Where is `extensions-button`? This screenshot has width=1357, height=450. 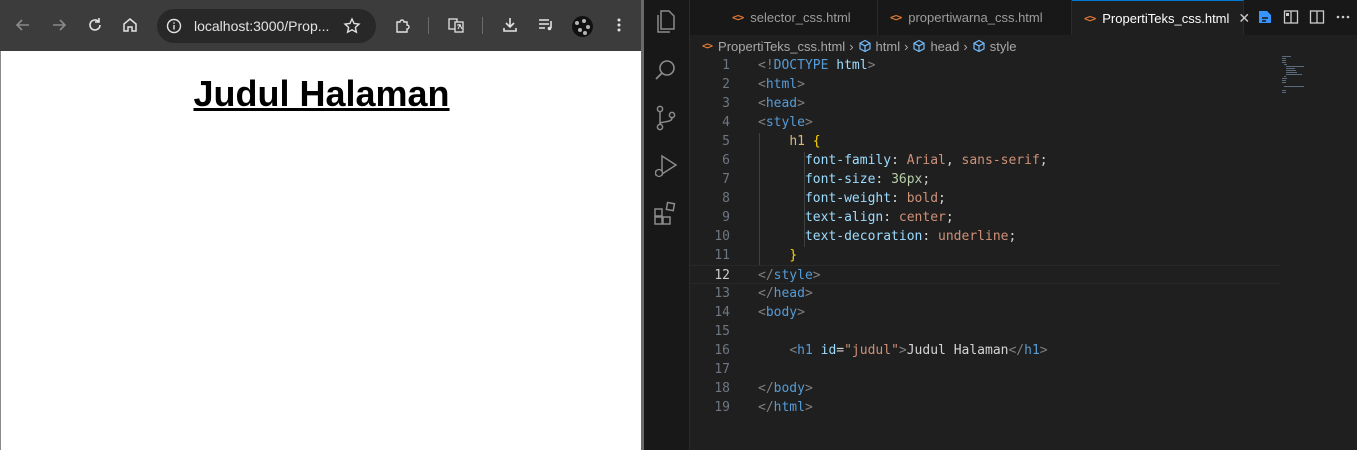
extensions-button is located at coordinates (403, 25).